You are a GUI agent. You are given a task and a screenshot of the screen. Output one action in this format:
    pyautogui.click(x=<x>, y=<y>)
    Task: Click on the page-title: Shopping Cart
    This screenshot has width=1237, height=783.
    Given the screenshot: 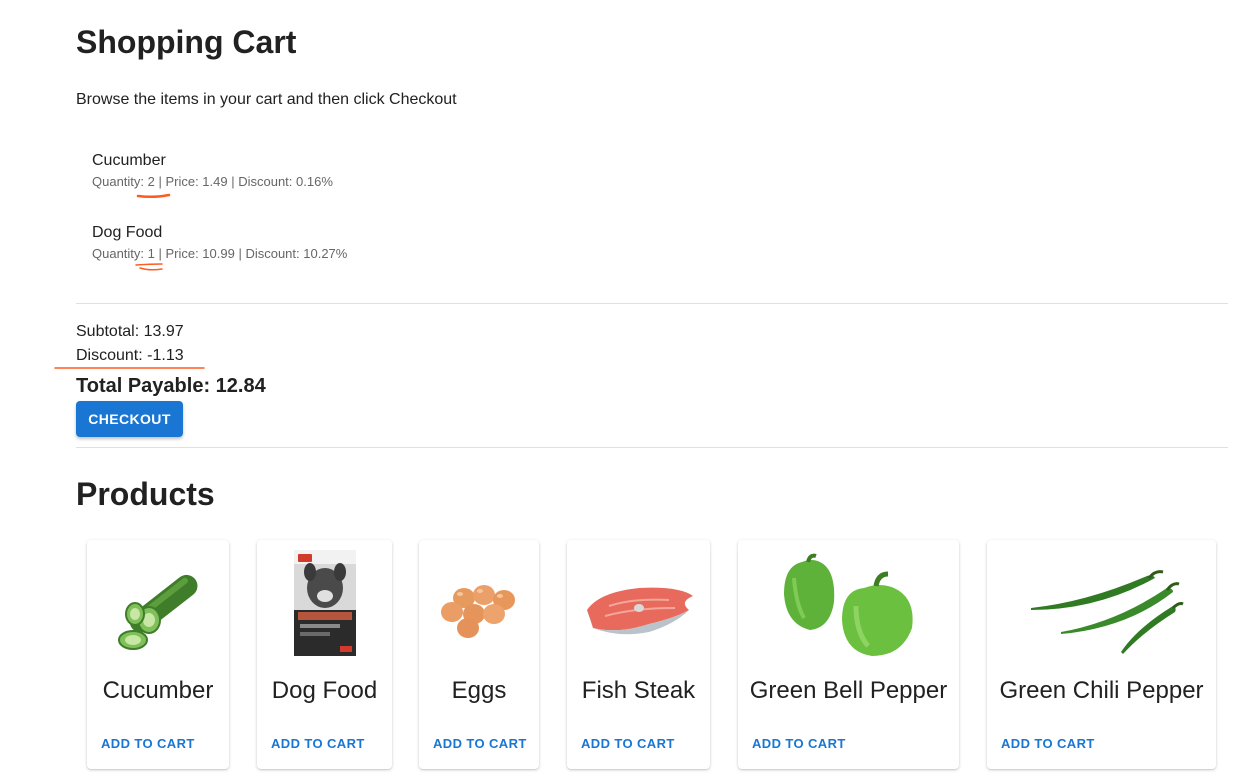 What is the action you would take?
    pyautogui.click(x=186, y=42)
    